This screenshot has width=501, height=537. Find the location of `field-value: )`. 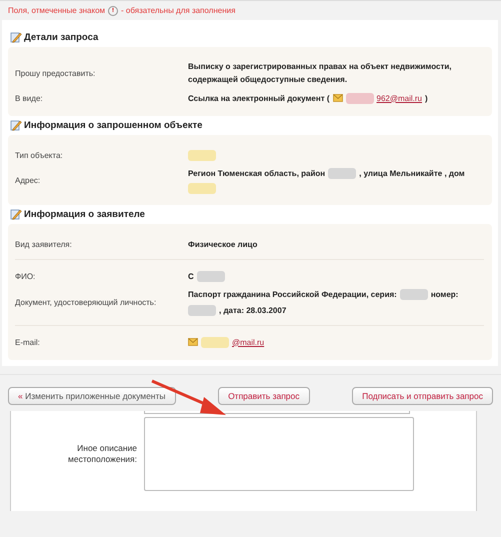

field-value: ) is located at coordinates (426, 98).